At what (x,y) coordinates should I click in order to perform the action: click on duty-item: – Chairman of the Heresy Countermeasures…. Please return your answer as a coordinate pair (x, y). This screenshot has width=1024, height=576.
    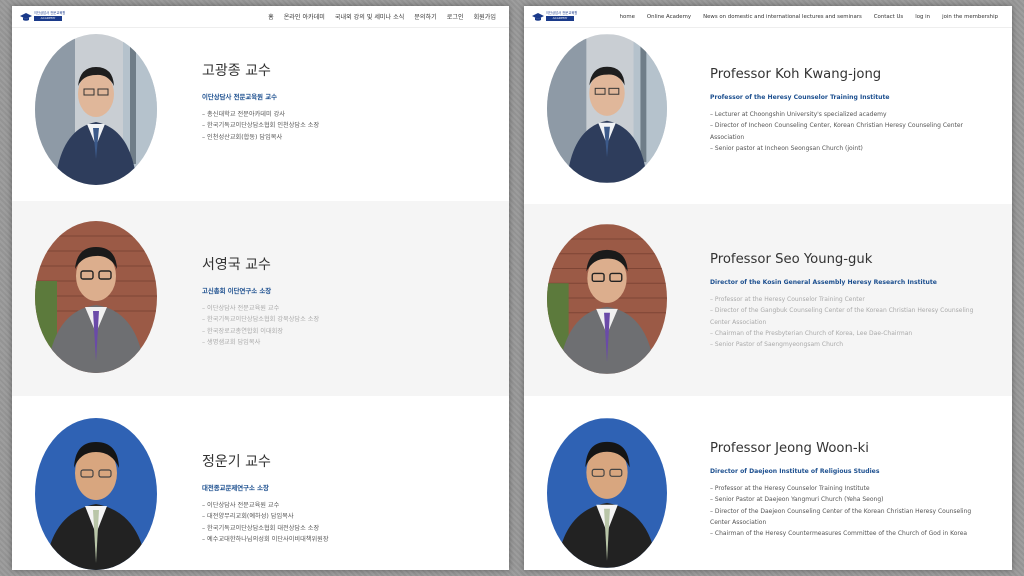
    Looking at the image, I should click on (839, 534).